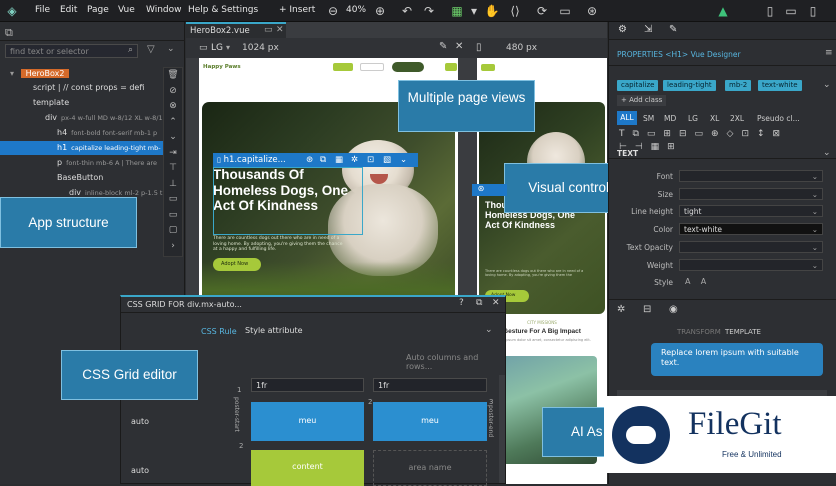 This screenshot has height=486, width=836. What do you see at coordinates (565, 11) in the screenshot?
I see `preview-icon: ▭` at bounding box center [565, 11].